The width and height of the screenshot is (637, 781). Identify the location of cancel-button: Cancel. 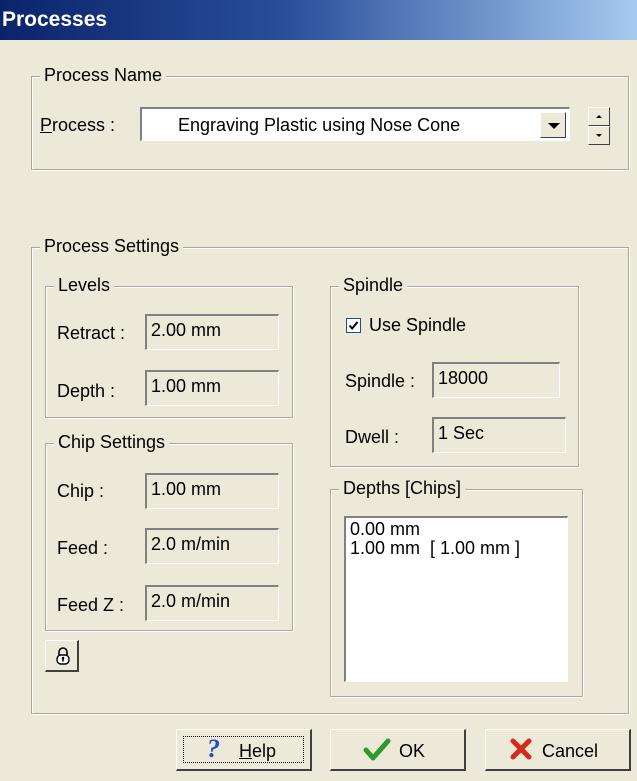
(558, 750).